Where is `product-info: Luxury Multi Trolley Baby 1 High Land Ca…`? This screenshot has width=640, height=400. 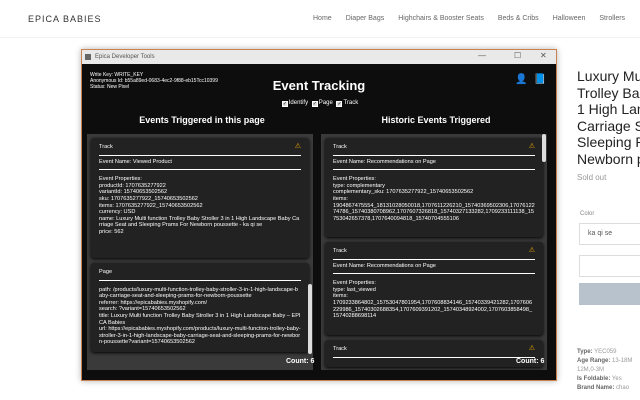 product-info: Luxury Multi Trolley Baby 1 High Land Ca… is located at coordinates (608, 125).